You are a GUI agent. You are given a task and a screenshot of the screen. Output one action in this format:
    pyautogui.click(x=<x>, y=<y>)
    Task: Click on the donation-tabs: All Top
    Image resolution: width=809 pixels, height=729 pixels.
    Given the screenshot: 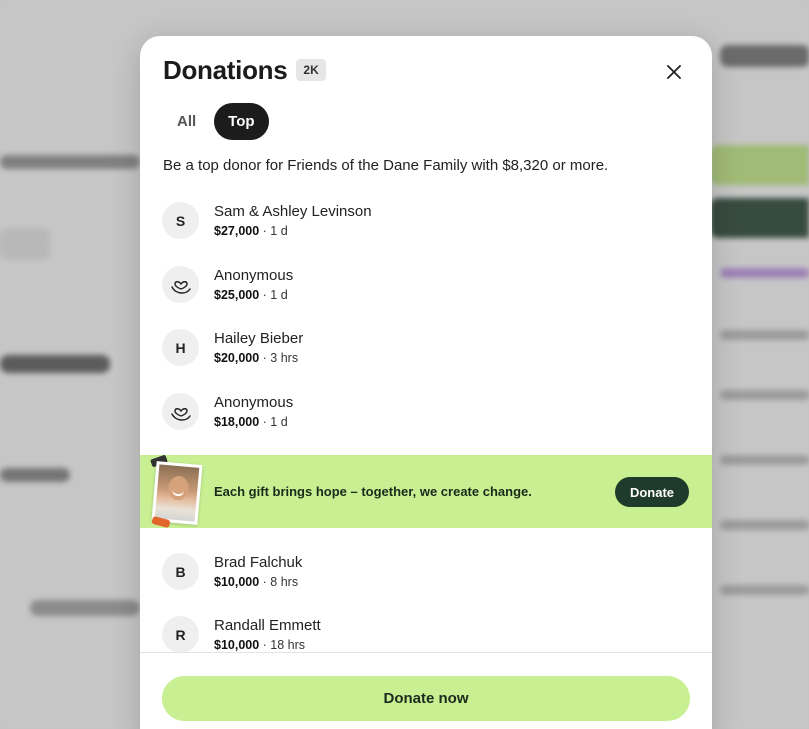 What is the action you would take?
    pyautogui.click(x=216, y=121)
    